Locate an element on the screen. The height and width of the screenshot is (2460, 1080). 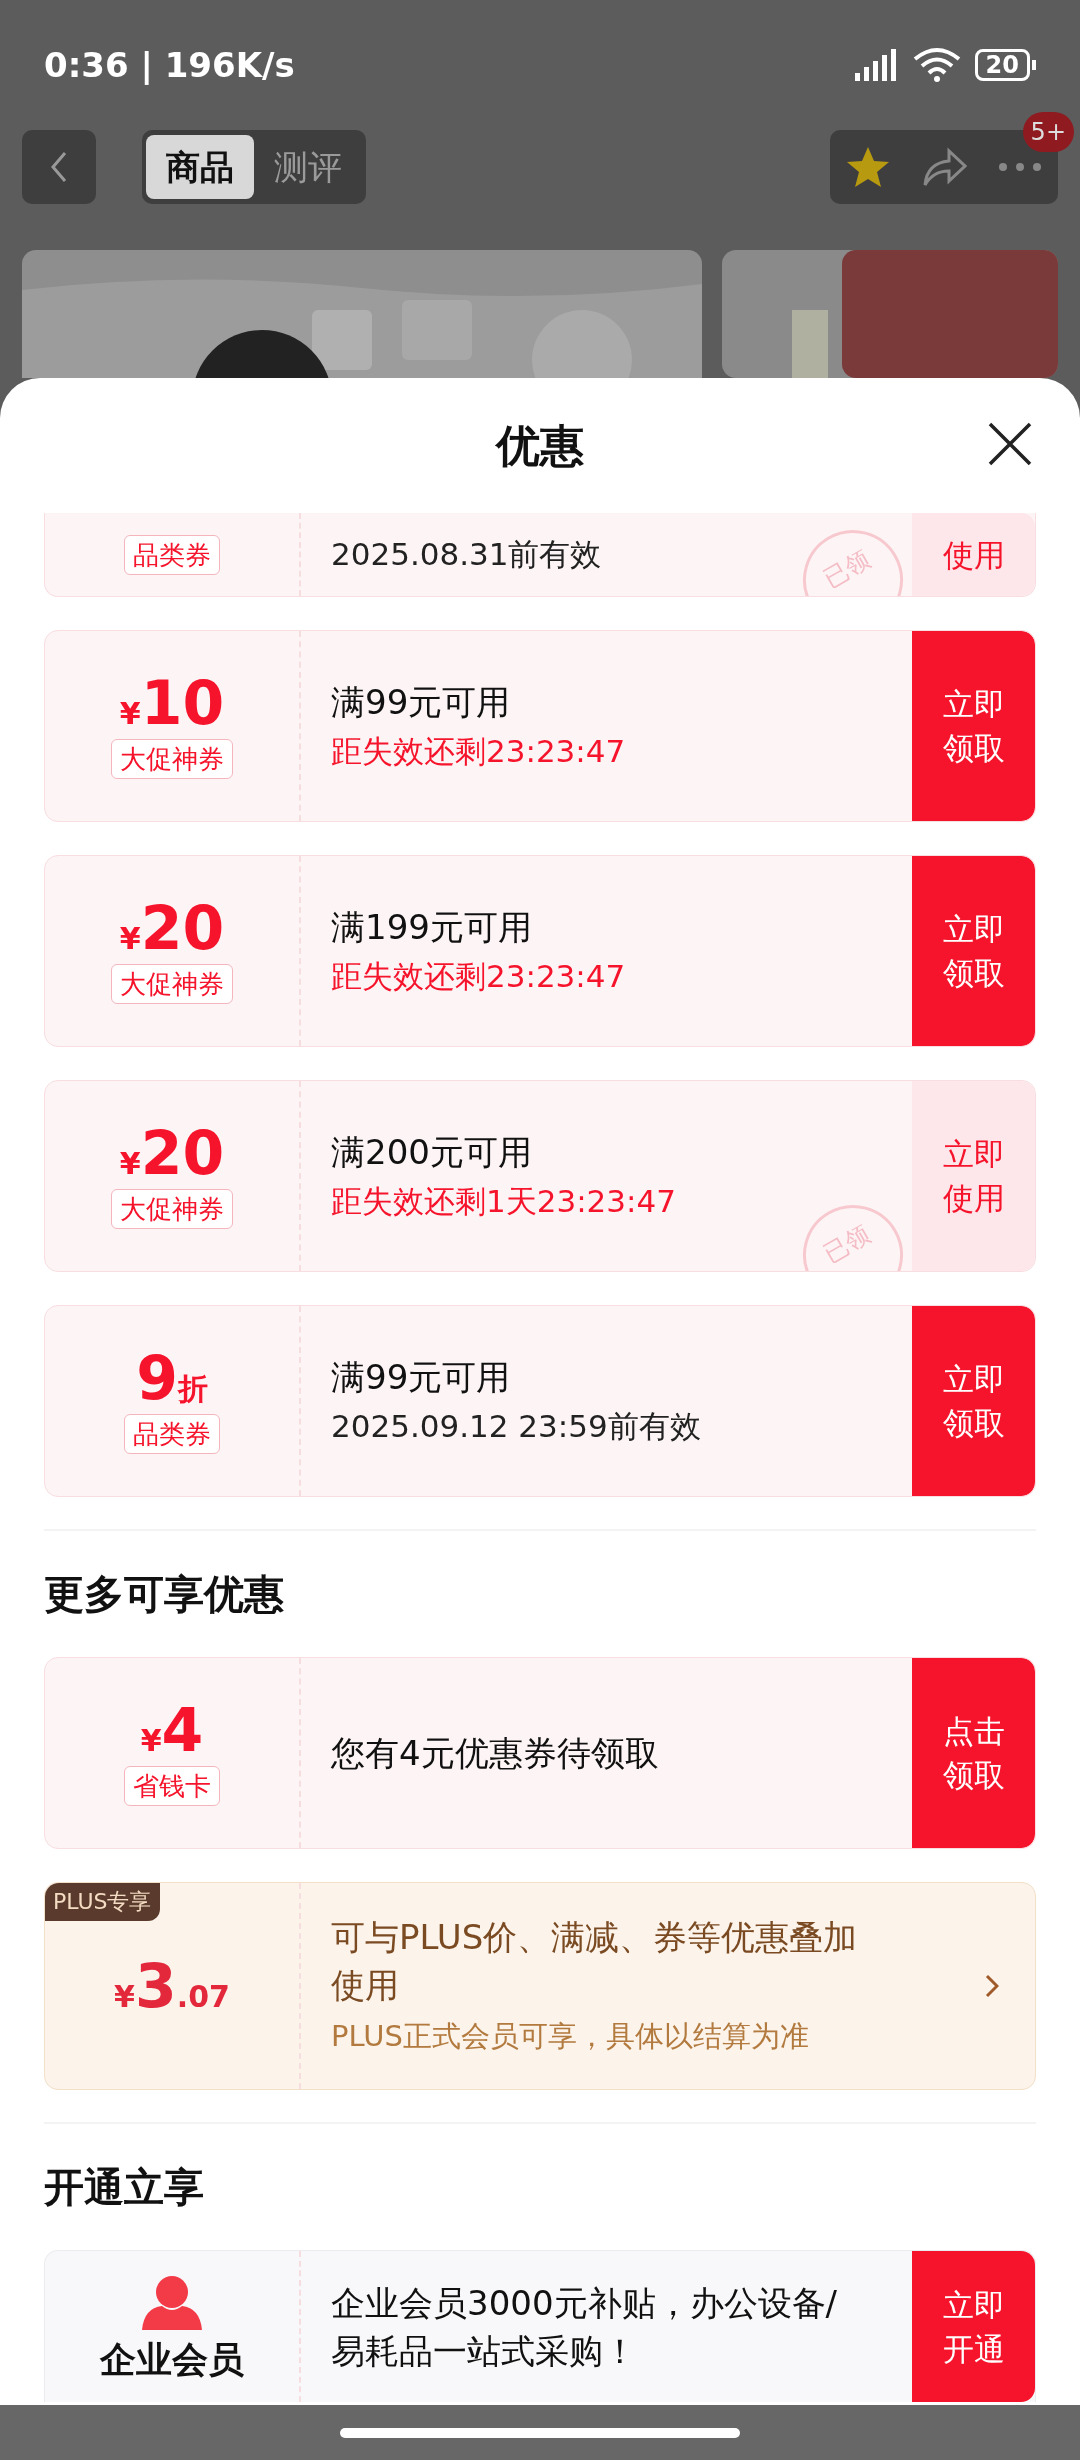
star-icon is located at coordinates (868, 167).